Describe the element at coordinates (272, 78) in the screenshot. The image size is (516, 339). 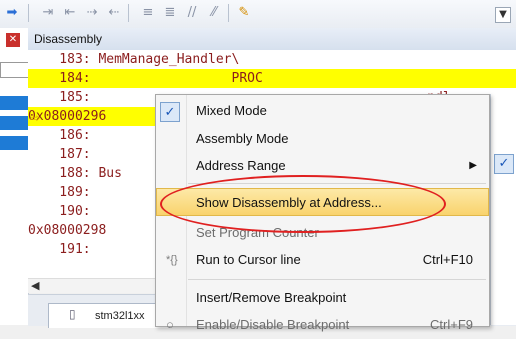
I see `code-line: 184: PROC` at that location.